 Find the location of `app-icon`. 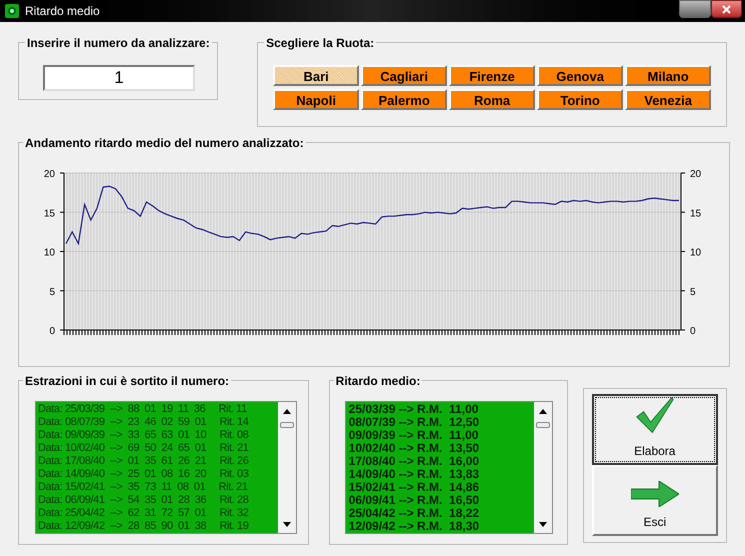

app-icon is located at coordinates (12, 11).